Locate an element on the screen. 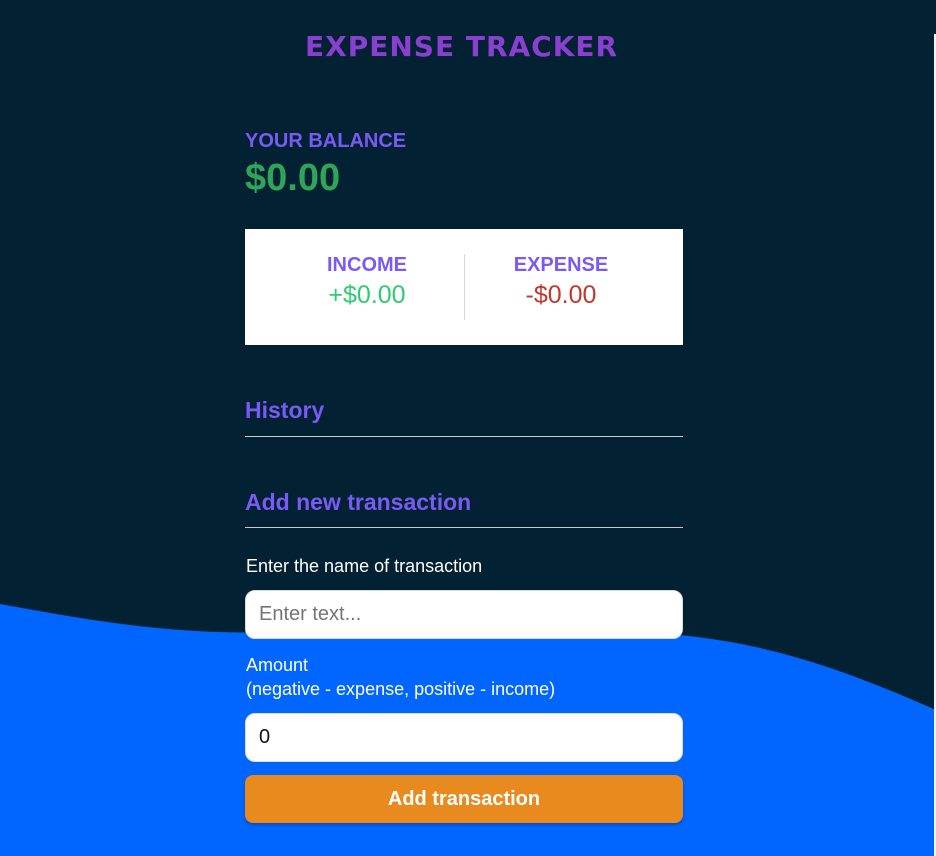 This screenshot has width=936, height=856. app-title: EXPENSE TRACKER is located at coordinates (462, 46).